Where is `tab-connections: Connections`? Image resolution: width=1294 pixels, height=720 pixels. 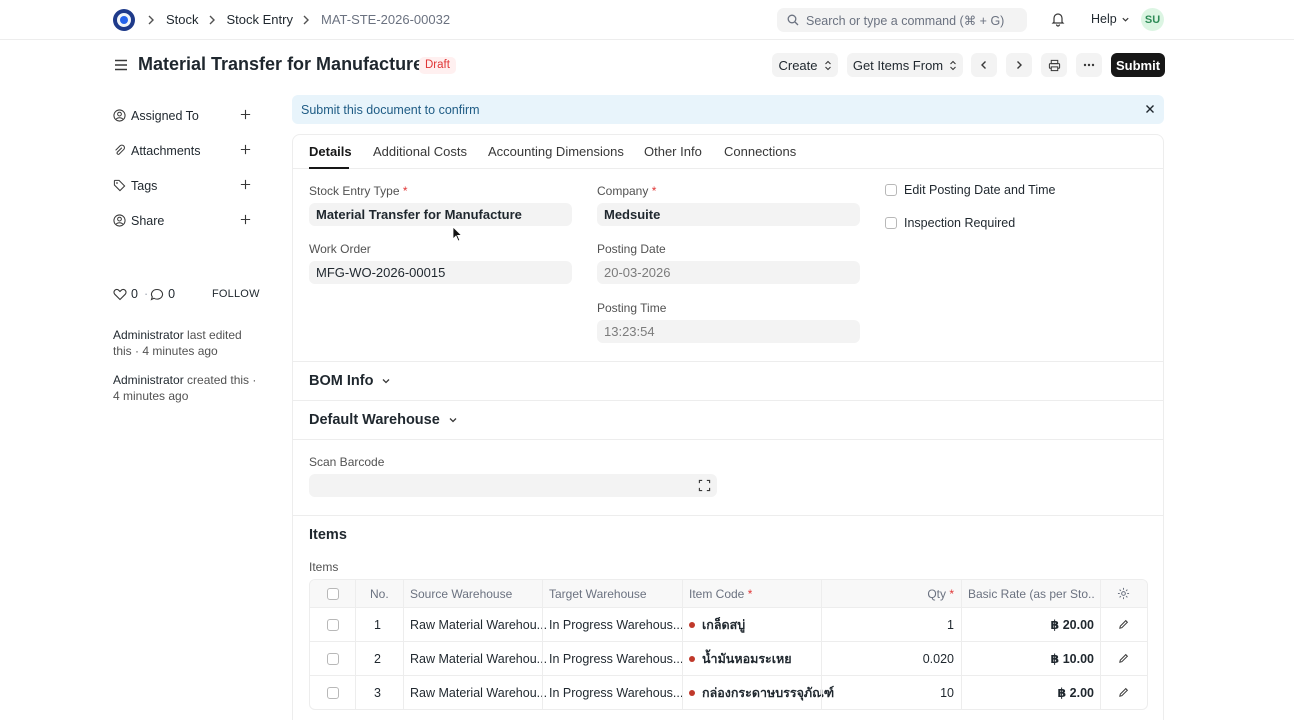 tab-connections: Connections is located at coordinates (760, 151).